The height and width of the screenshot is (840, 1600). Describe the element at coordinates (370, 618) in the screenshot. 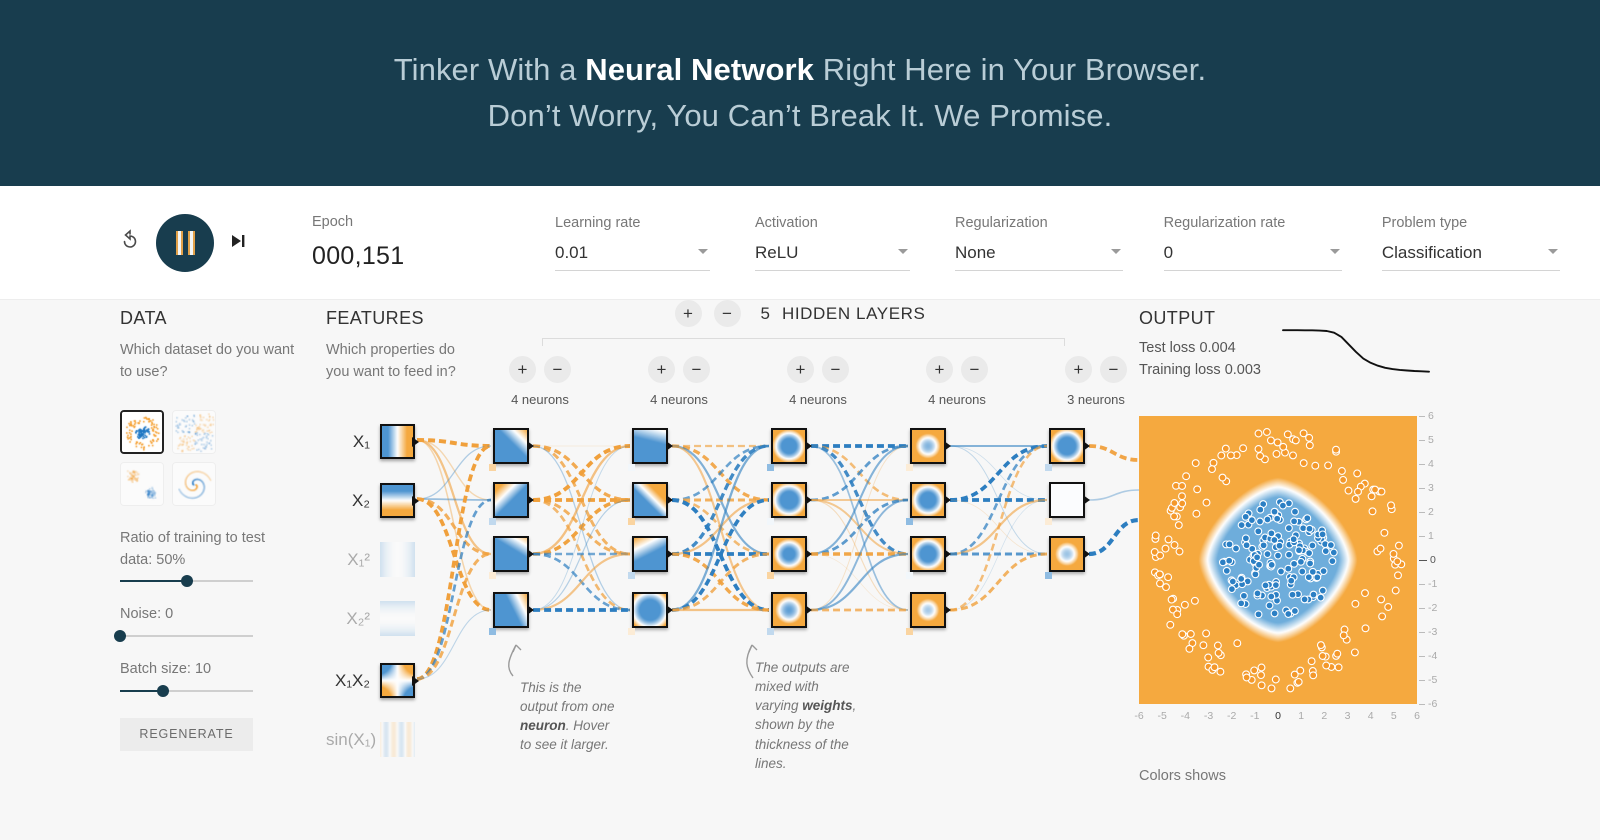

I see `feature-row-x2sq: X₂²` at that location.